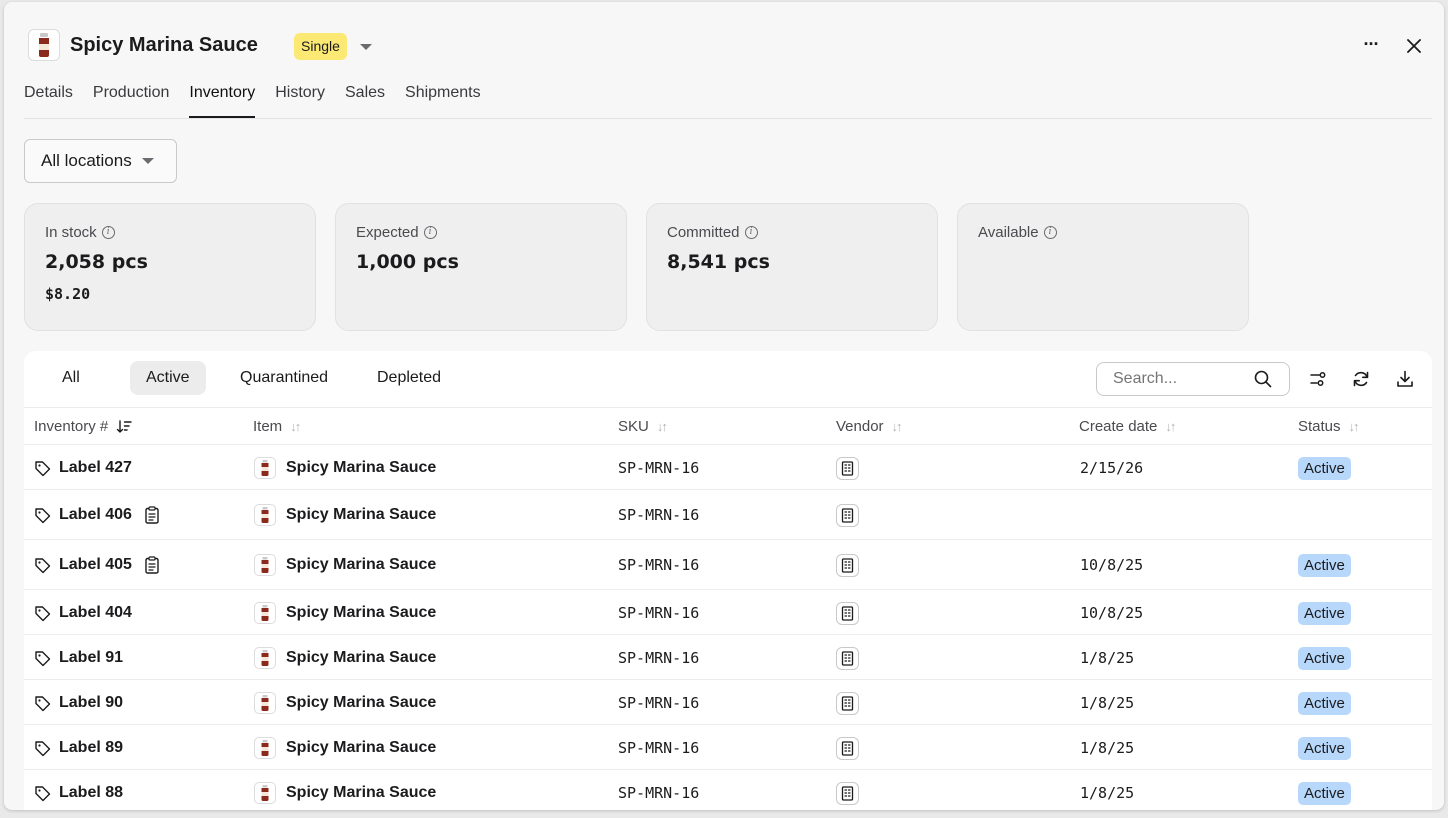  I want to click on sort-active-icon, so click(124, 426).